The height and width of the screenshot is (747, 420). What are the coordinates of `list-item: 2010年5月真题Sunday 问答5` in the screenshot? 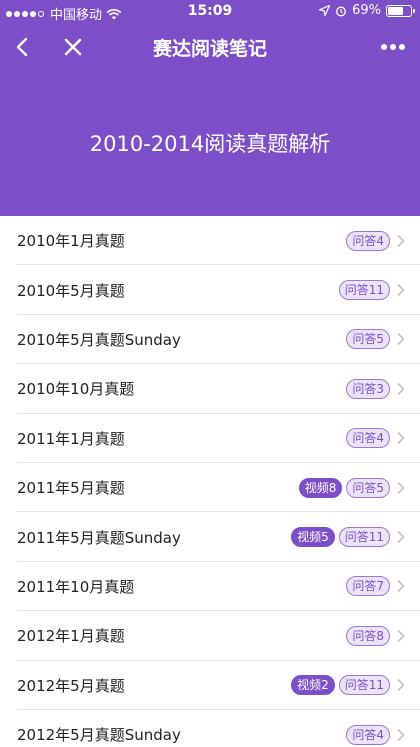 It's located at (210, 340).